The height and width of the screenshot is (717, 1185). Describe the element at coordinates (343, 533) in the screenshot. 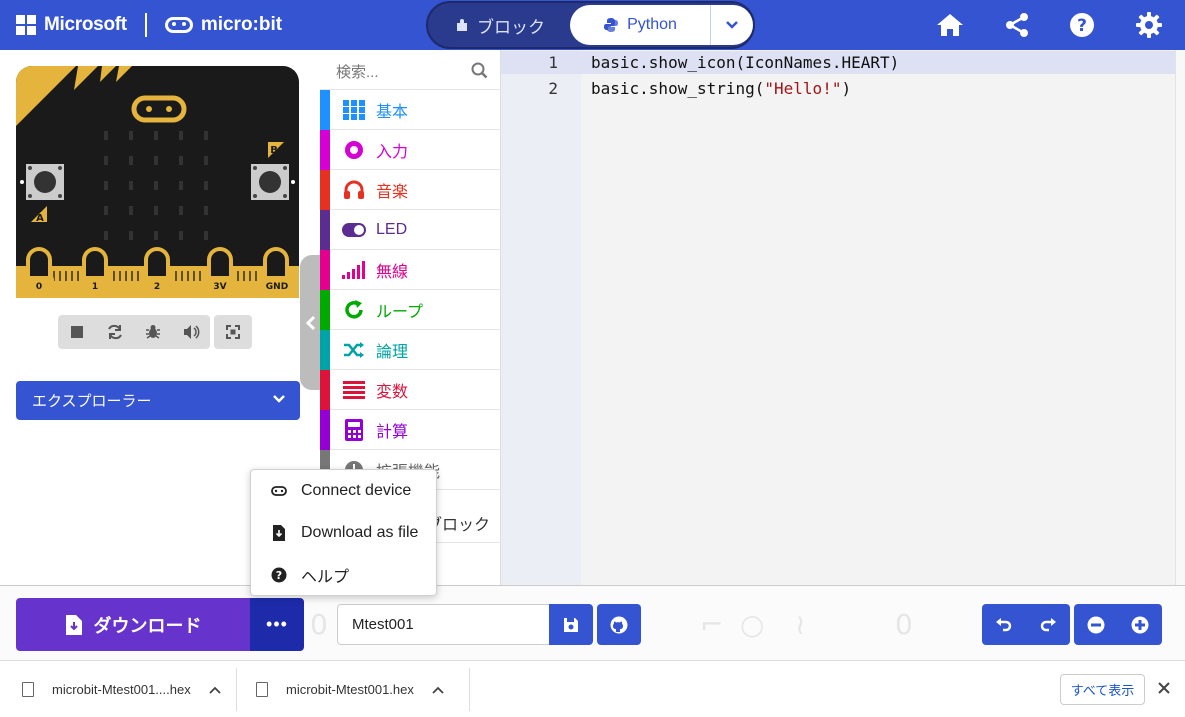

I see `menu-item-download-file: Download as file` at that location.